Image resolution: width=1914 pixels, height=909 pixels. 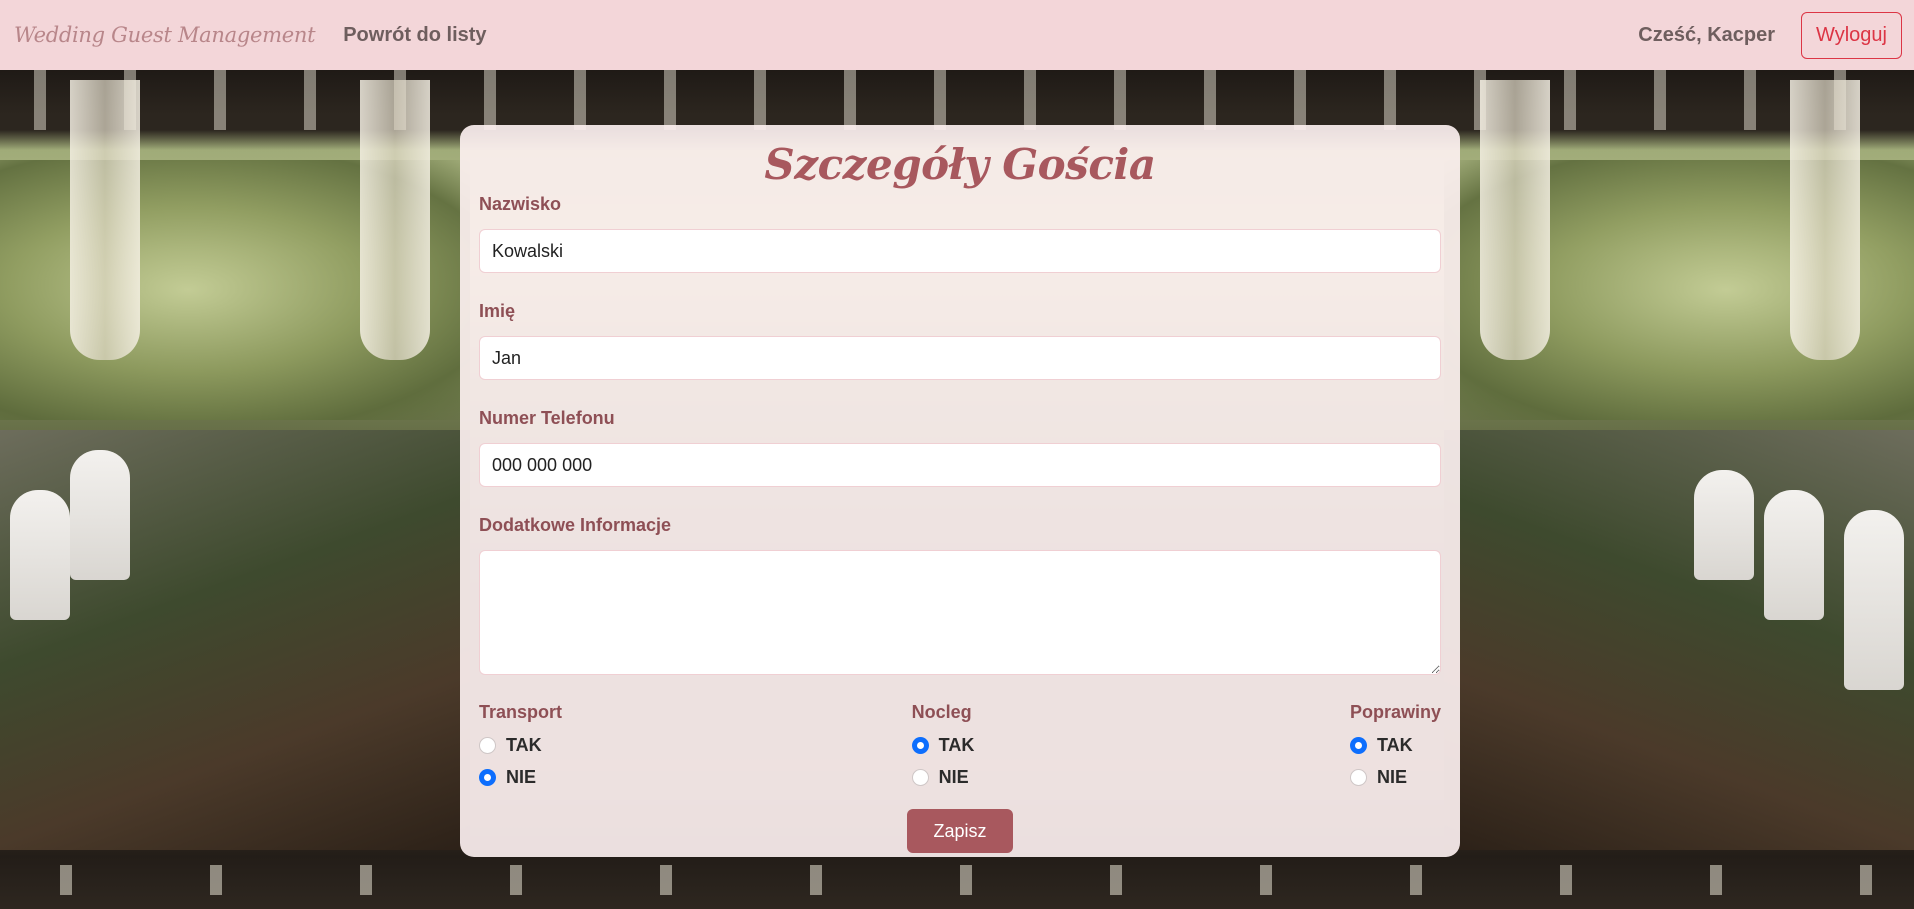 I want to click on after-party-group: Poprawiny TAK NIE, so click(x=1395, y=750).